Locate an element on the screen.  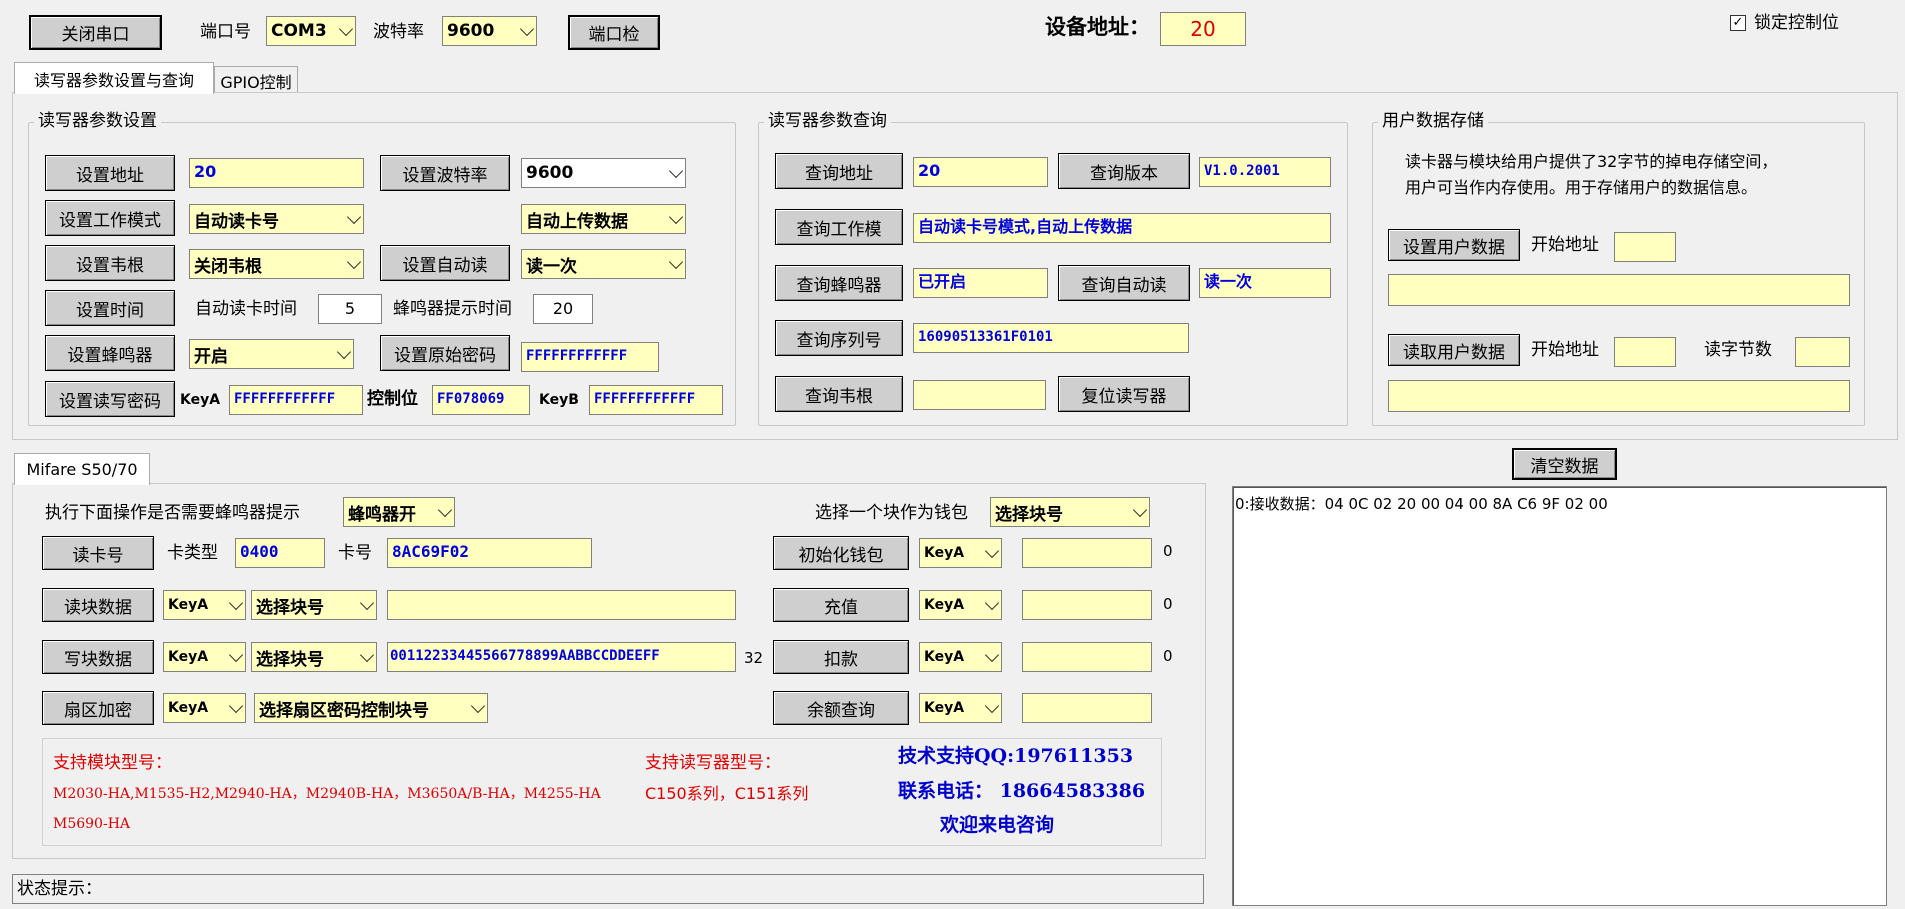
control-bits-label: 控制位 is located at coordinates (392, 399).